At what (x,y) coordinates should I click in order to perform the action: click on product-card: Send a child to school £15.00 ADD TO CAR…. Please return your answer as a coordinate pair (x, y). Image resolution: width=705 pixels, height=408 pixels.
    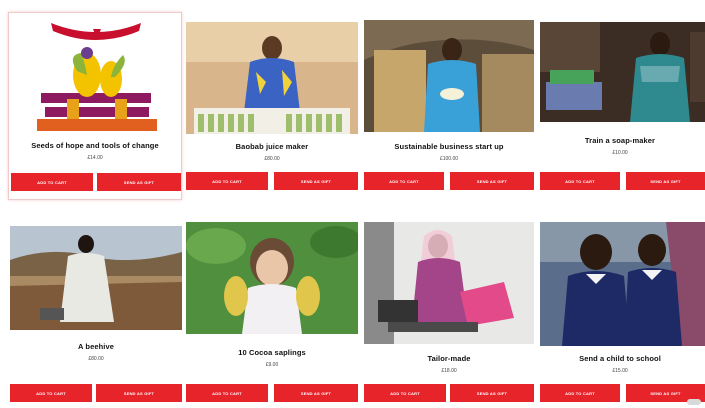
    Looking at the image, I should click on (622, 315).